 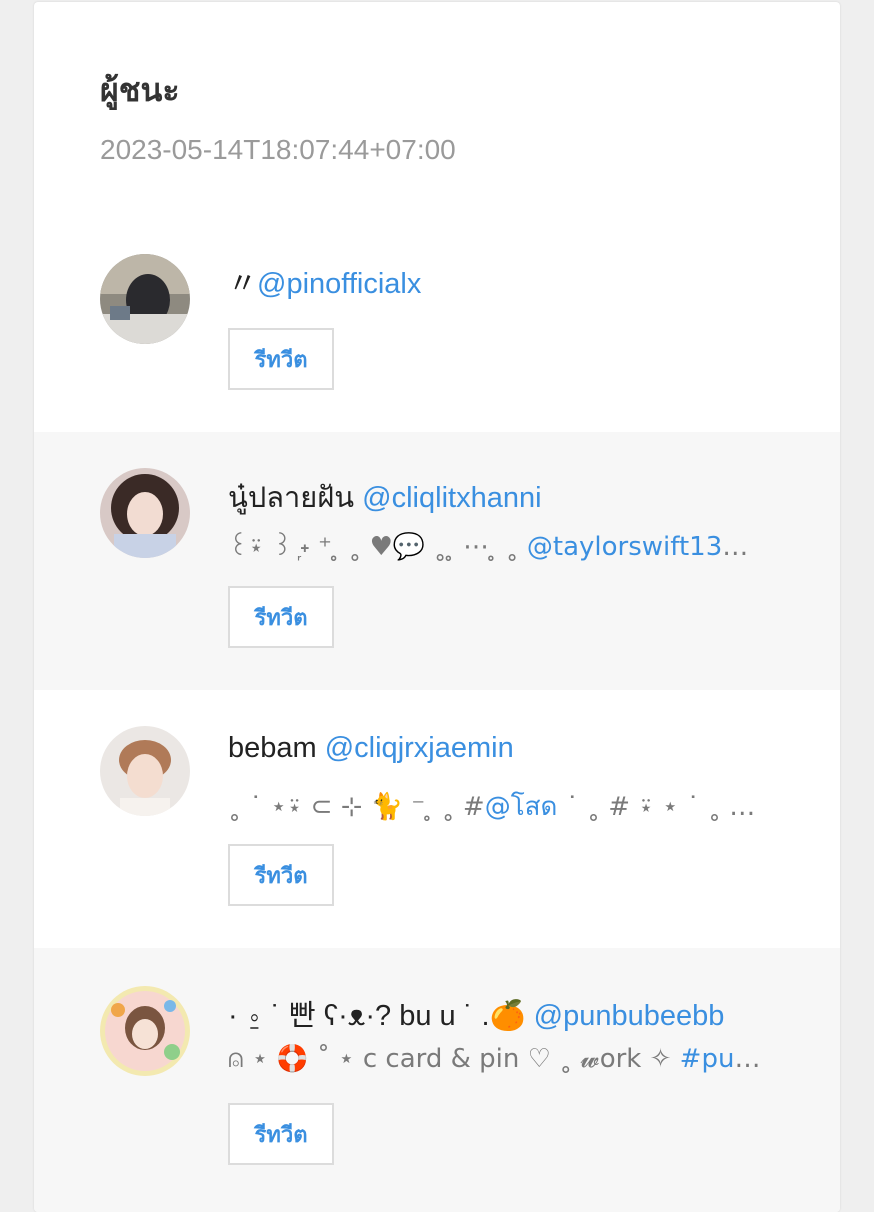 I want to click on entry-name-line: 〃@pinofficialx, so click(x=324, y=281).